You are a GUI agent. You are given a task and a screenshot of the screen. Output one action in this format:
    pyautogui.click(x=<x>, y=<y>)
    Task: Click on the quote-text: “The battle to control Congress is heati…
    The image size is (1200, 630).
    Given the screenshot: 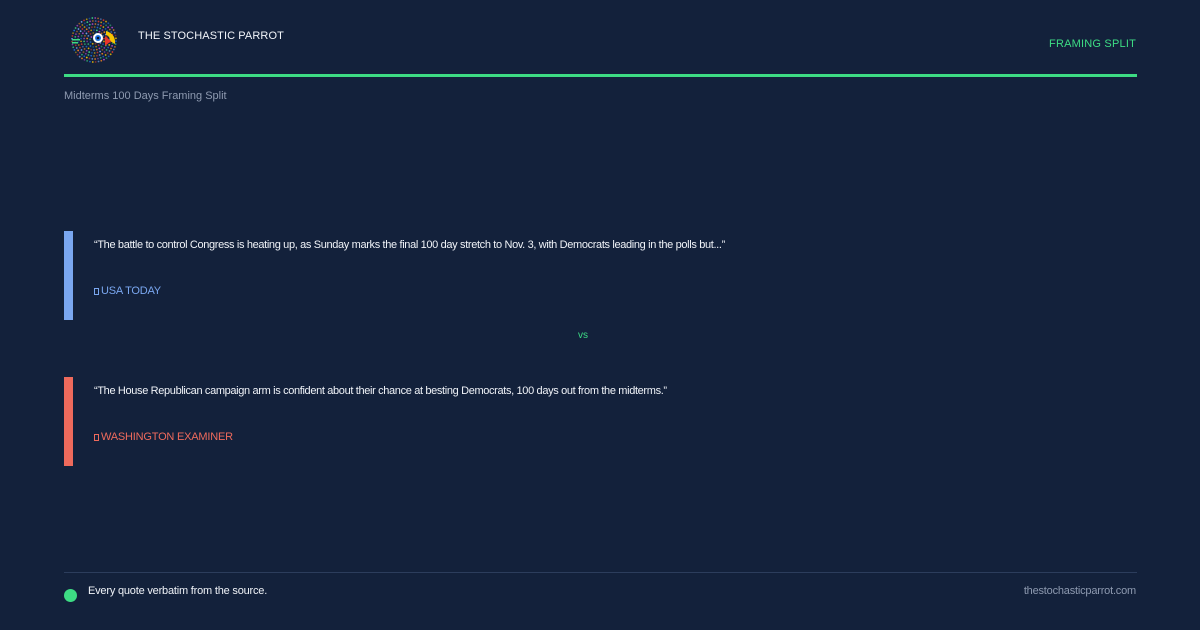 What is the action you would take?
    pyautogui.click(x=409, y=245)
    